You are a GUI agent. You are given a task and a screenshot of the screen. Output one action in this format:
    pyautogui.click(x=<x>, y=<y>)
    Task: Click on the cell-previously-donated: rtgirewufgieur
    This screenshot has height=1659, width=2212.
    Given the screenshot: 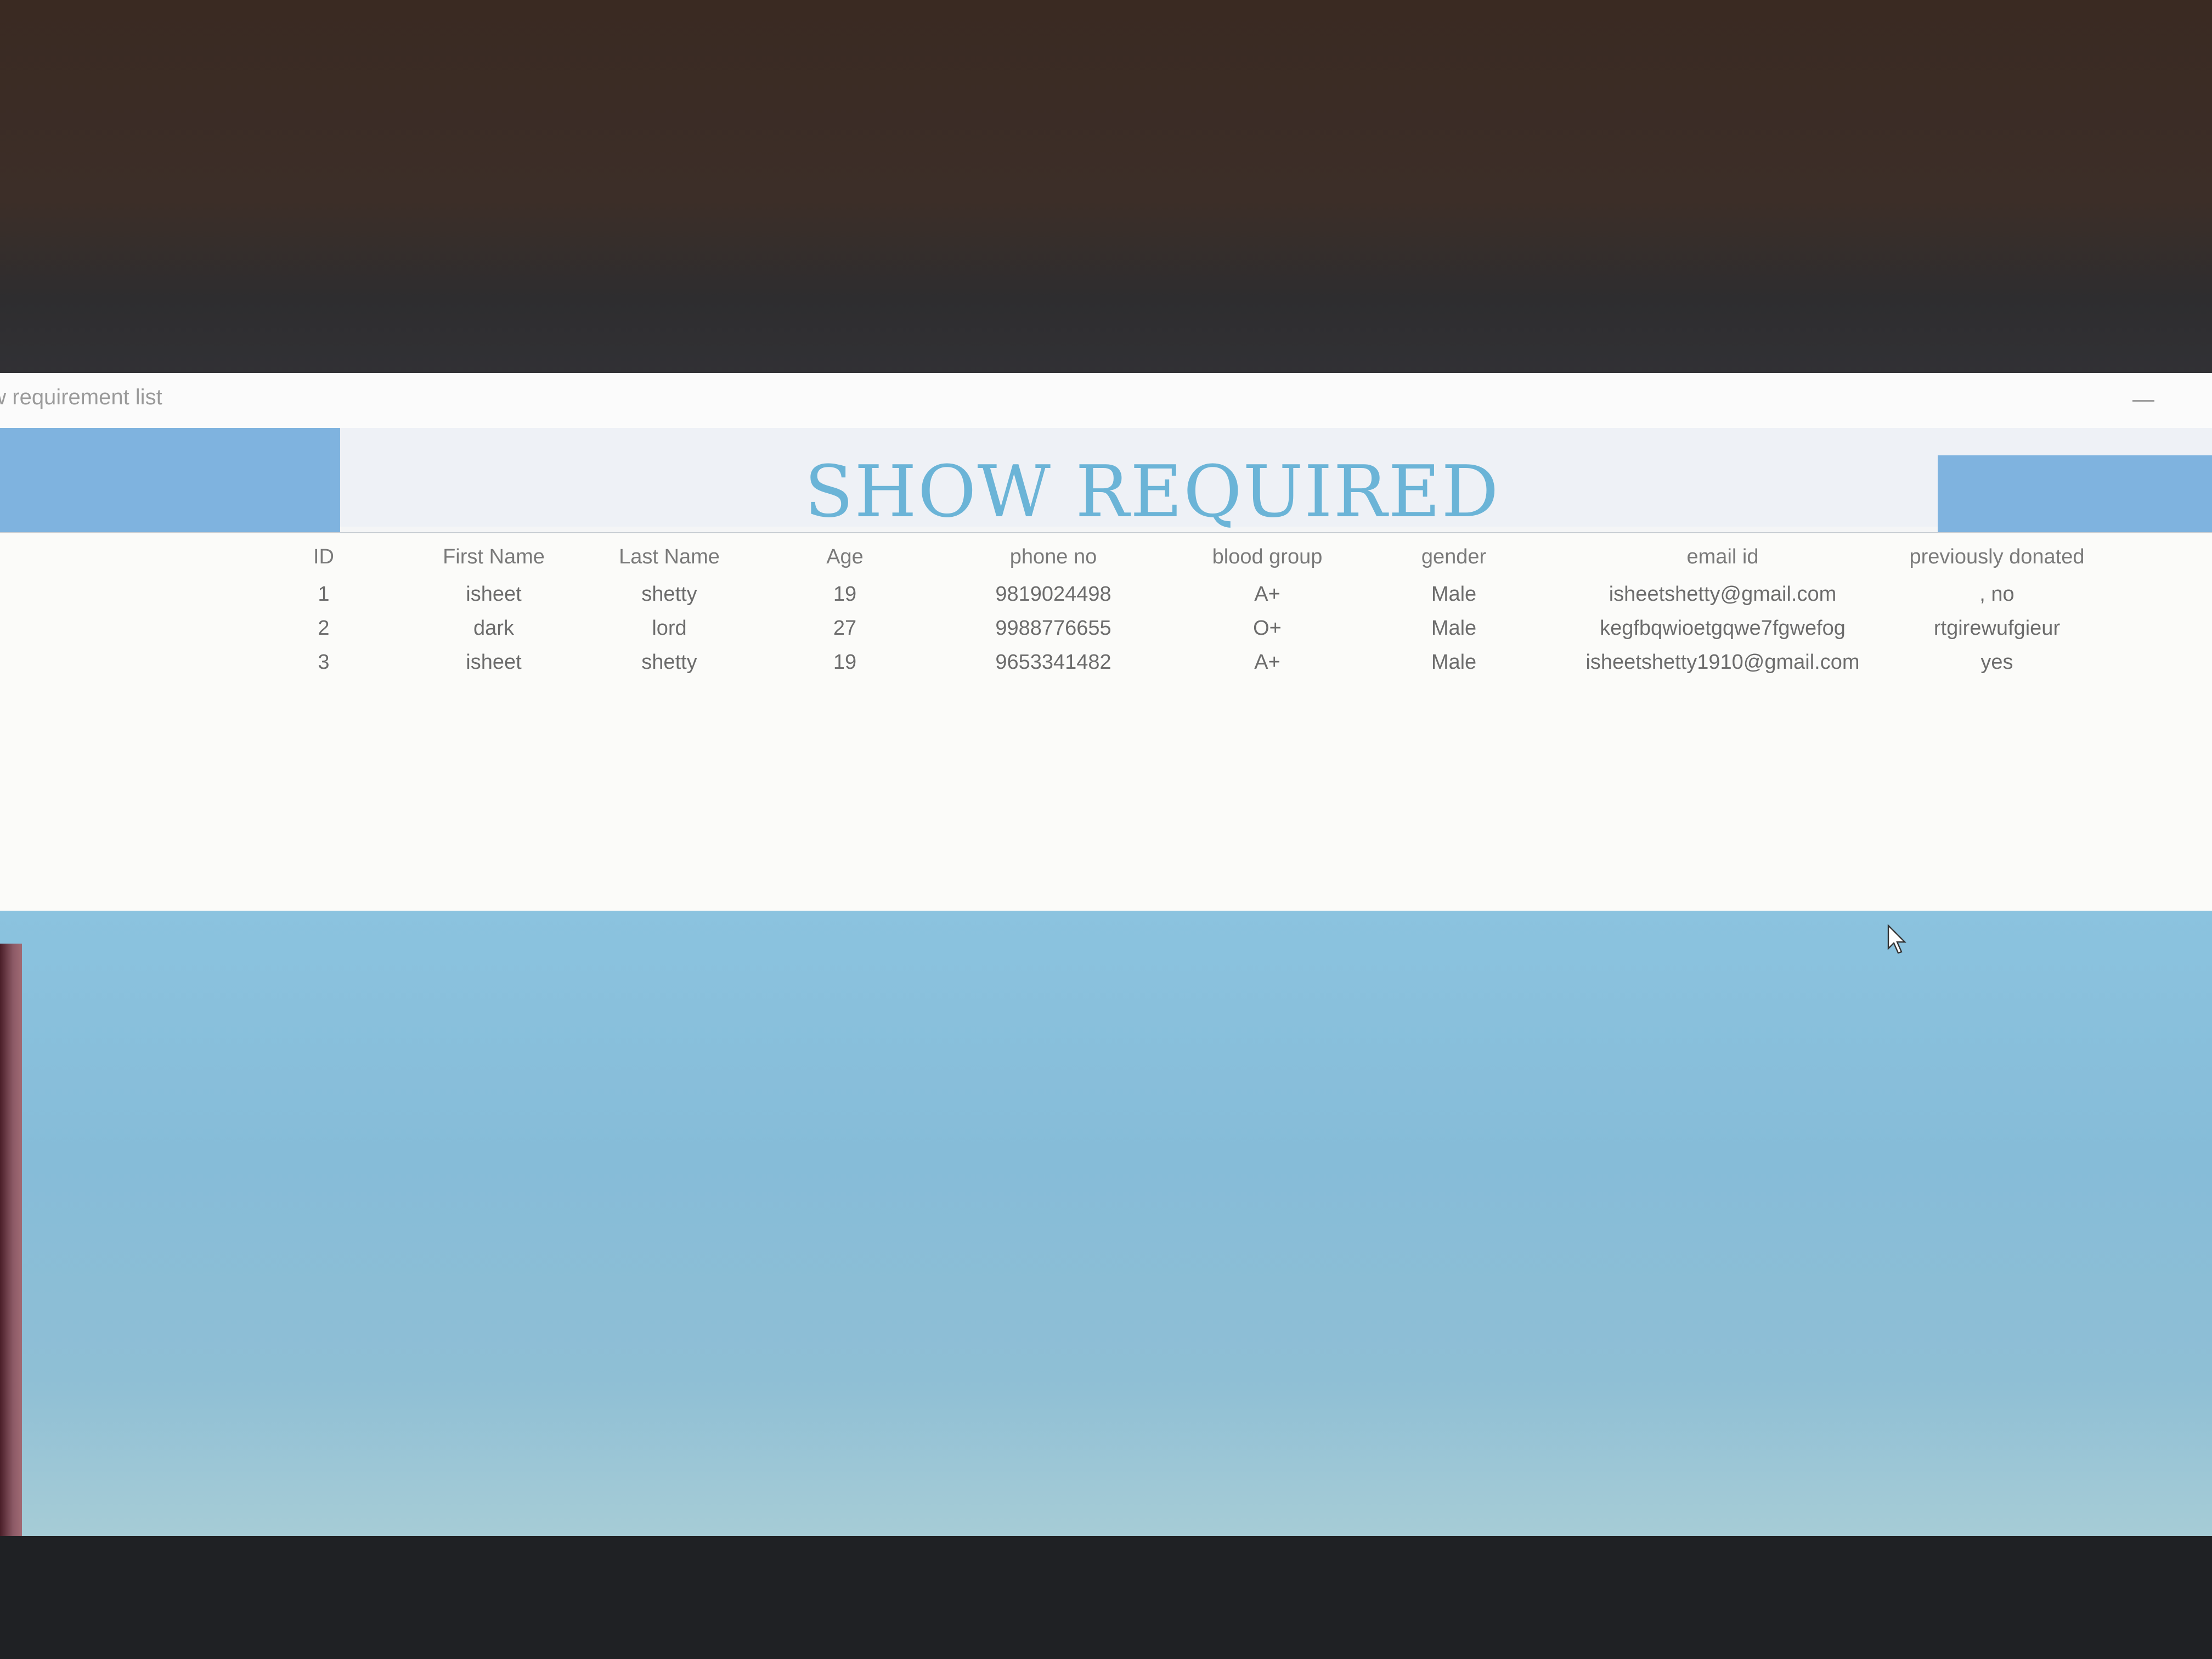 What is the action you would take?
    pyautogui.click(x=1997, y=629)
    